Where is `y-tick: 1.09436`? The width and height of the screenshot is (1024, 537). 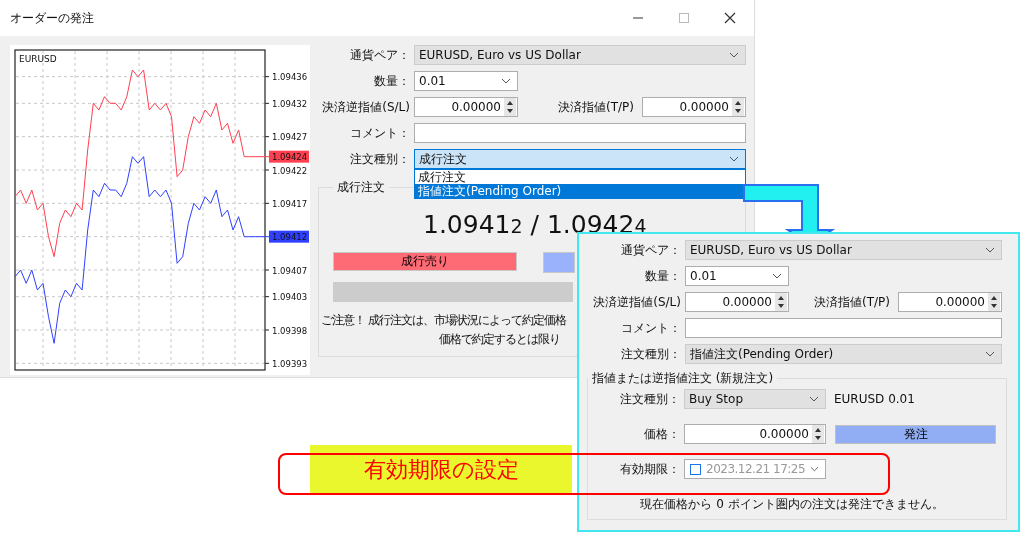 y-tick: 1.09436 is located at coordinates (286, 77).